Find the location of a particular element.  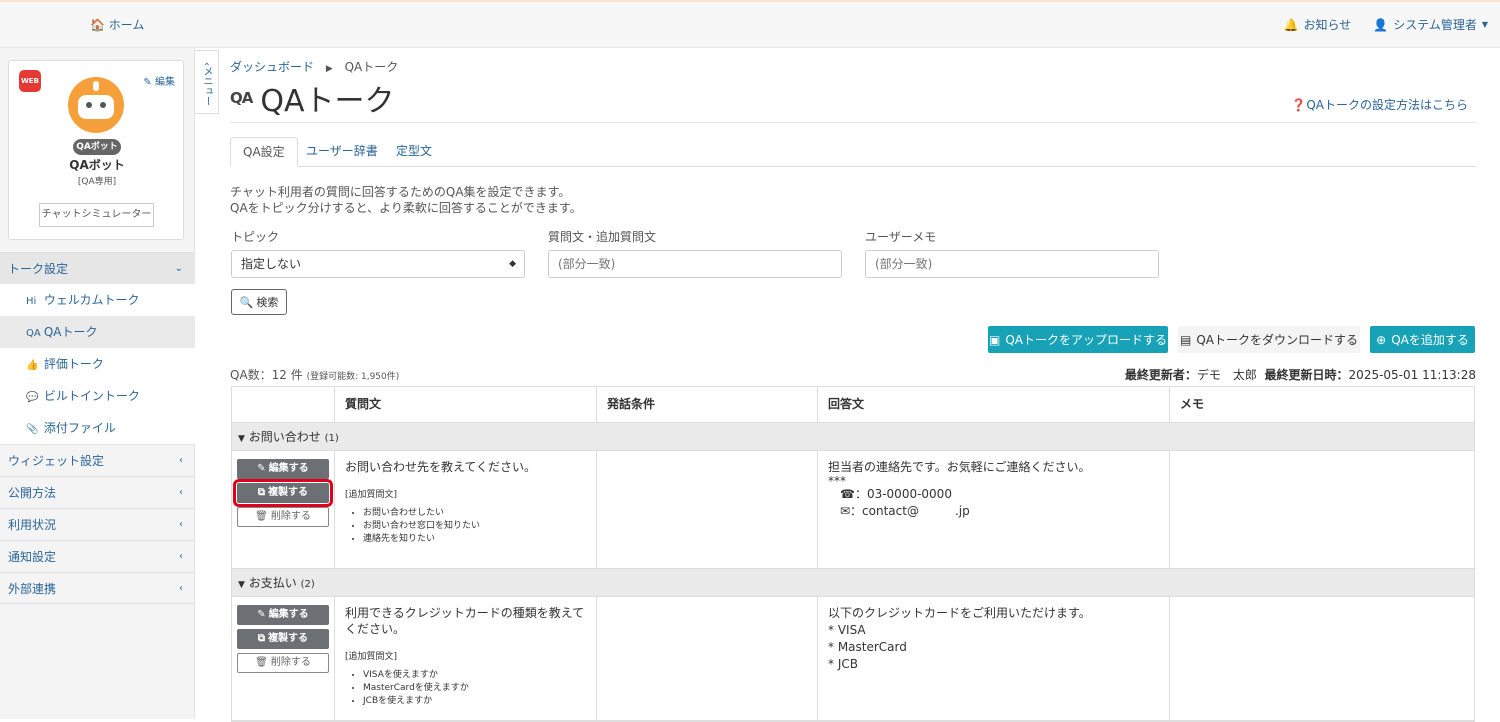

table-header: 質問文 発話条件 回答文 メモ is located at coordinates (853, 405).